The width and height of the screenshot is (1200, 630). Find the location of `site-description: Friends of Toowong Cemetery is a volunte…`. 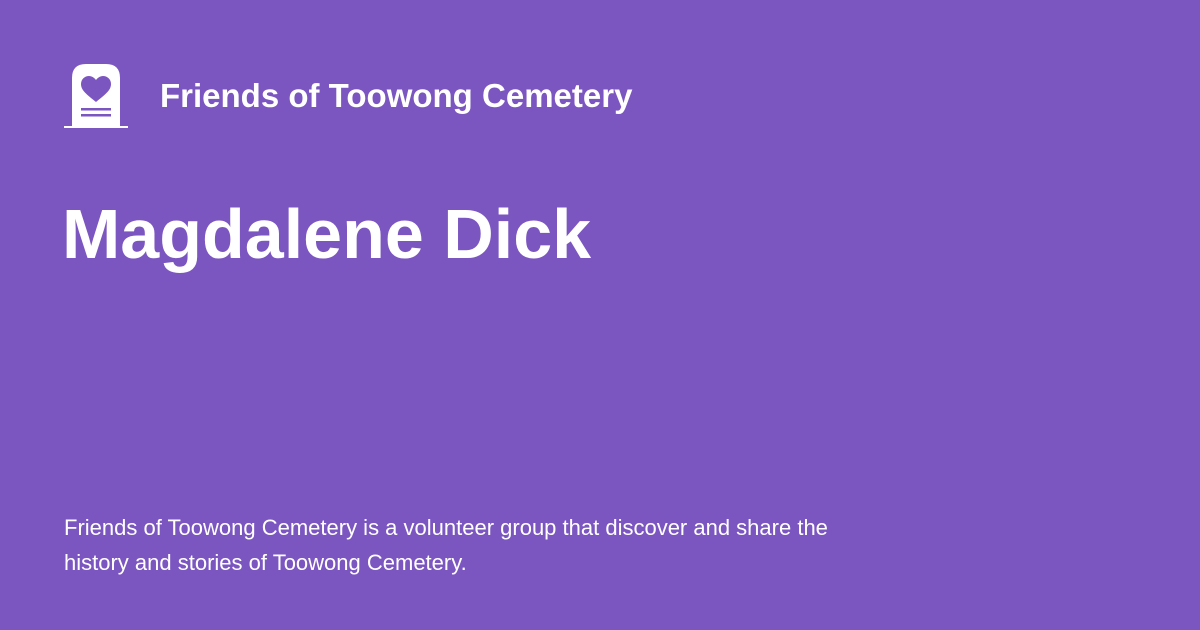

site-description: Friends of Toowong Cemetery is a volunte… is located at coordinates (446, 545).